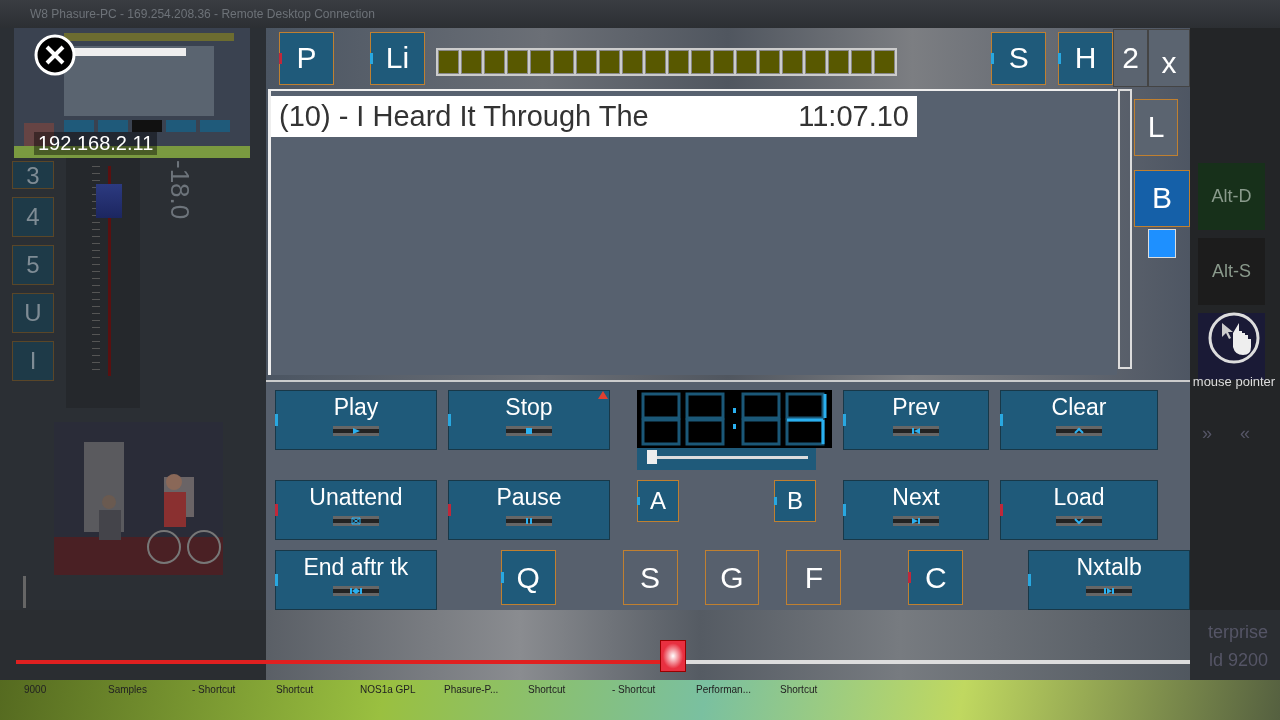 This screenshot has width=1280, height=720. I want to click on scrollbar, so click(1125, 228).